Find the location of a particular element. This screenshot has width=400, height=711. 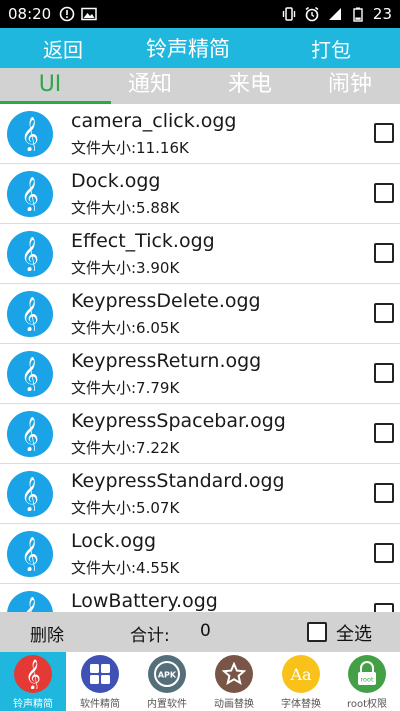

file-size: 文件大小:6.05K is located at coordinates (125, 328).